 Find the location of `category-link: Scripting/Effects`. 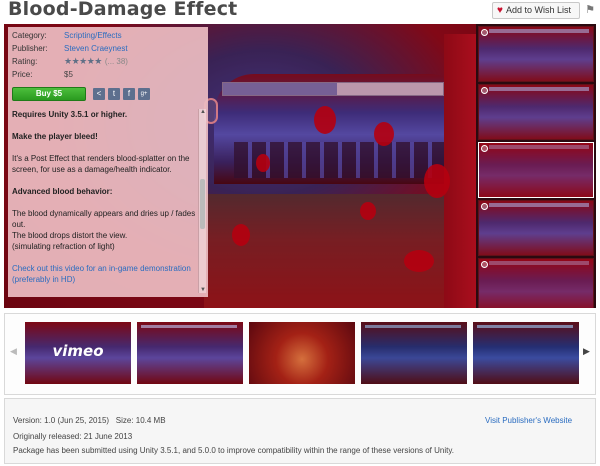

category-link: Scripting/Effects is located at coordinates (93, 35).